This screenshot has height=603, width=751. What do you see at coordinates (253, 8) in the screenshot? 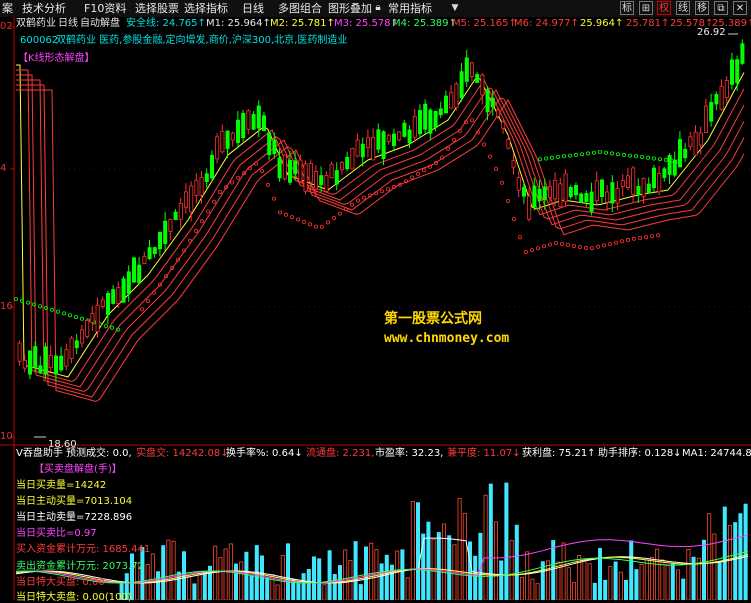
I see `toolbar-daily: 日线` at bounding box center [253, 8].